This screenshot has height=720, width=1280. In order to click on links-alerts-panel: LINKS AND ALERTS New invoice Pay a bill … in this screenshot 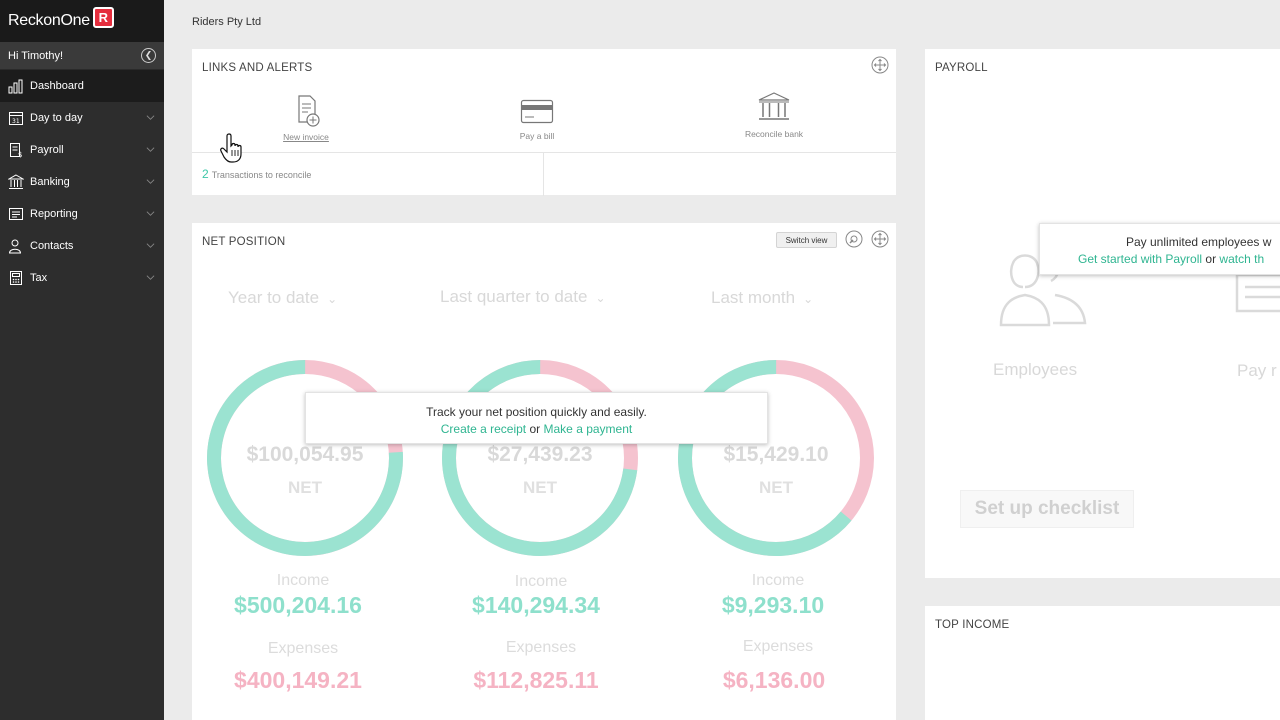, I will do `click(544, 122)`.